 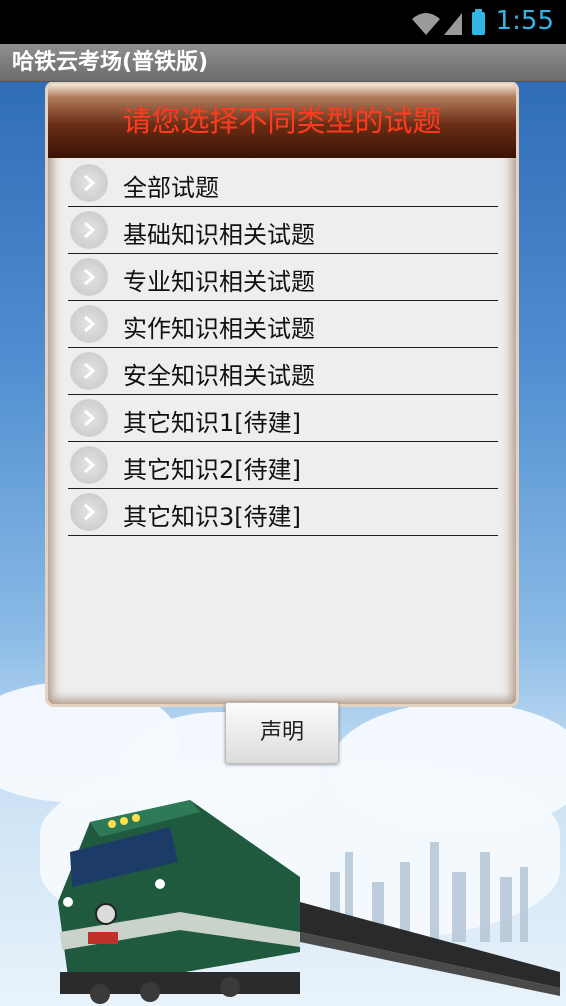 I want to click on status-icons, so click(x=448, y=22).